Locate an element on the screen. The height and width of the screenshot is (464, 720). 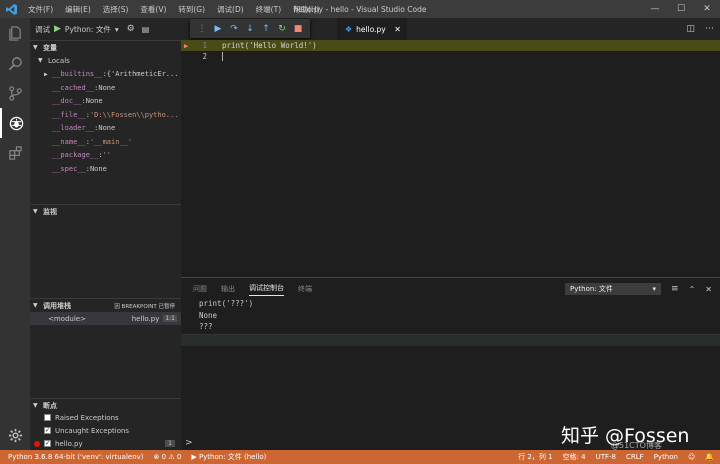
variable-row: __name__: '__main__' is located at coordinates (105, 142).